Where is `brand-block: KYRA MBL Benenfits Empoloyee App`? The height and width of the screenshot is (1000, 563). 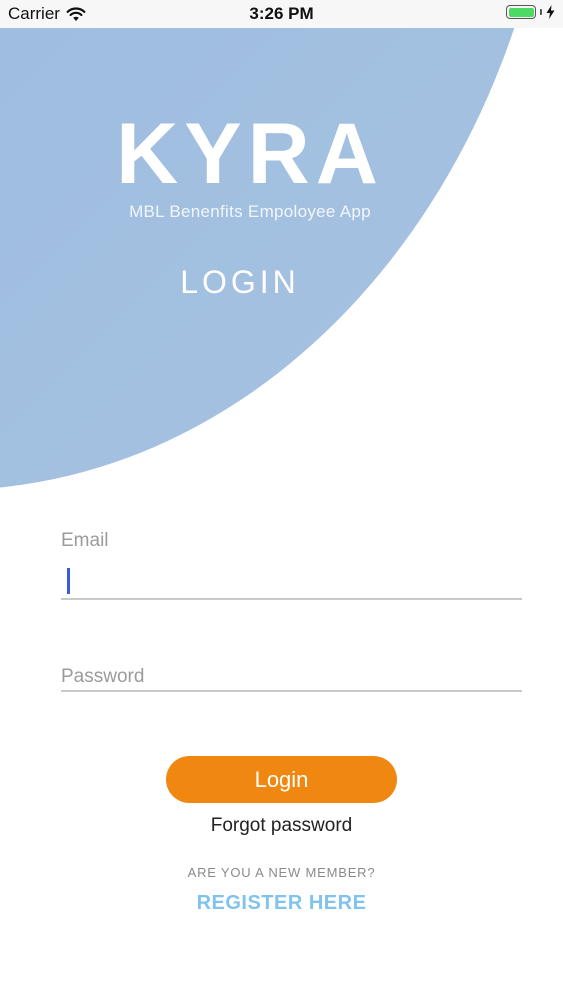
brand-block: KYRA MBL Benenfits Empoloyee App is located at coordinates (250, 165).